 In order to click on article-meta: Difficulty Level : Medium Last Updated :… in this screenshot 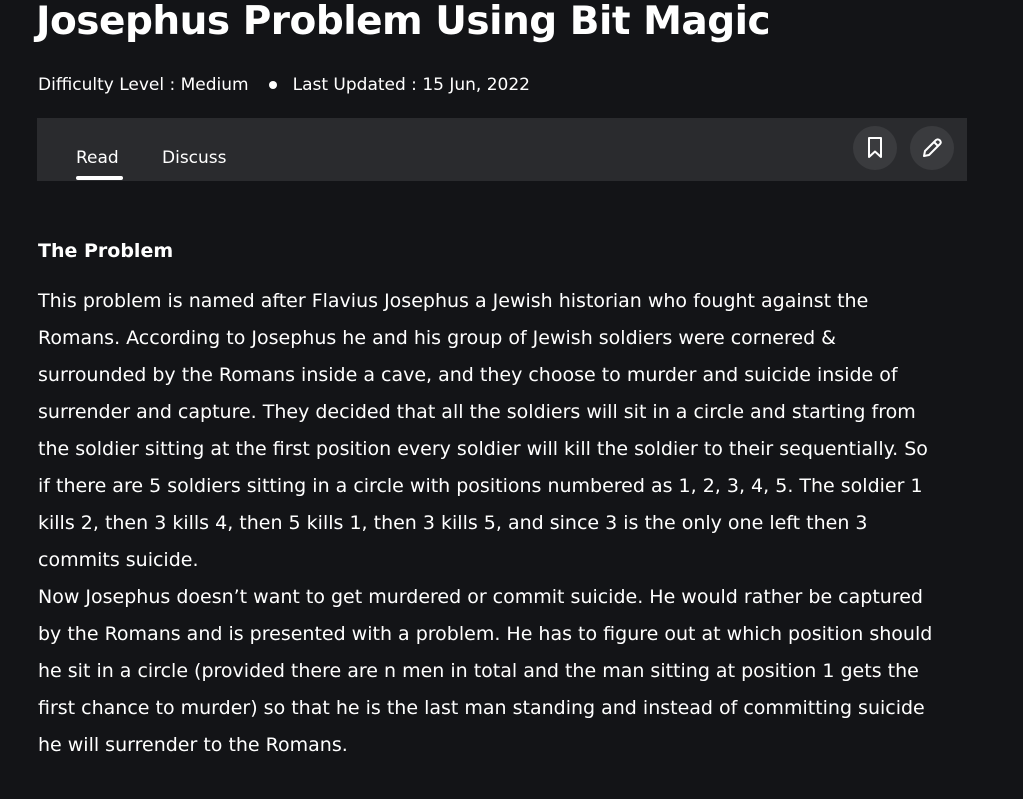, I will do `click(284, 85)`.